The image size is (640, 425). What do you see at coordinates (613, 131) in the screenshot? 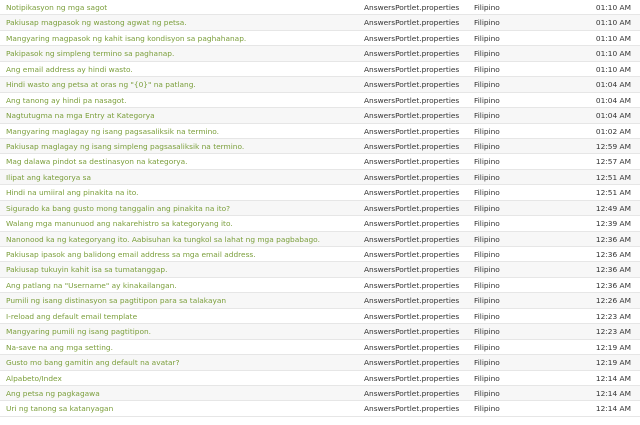
I see `timestamp: 01:02 AM` at bounding box center [613, 131].